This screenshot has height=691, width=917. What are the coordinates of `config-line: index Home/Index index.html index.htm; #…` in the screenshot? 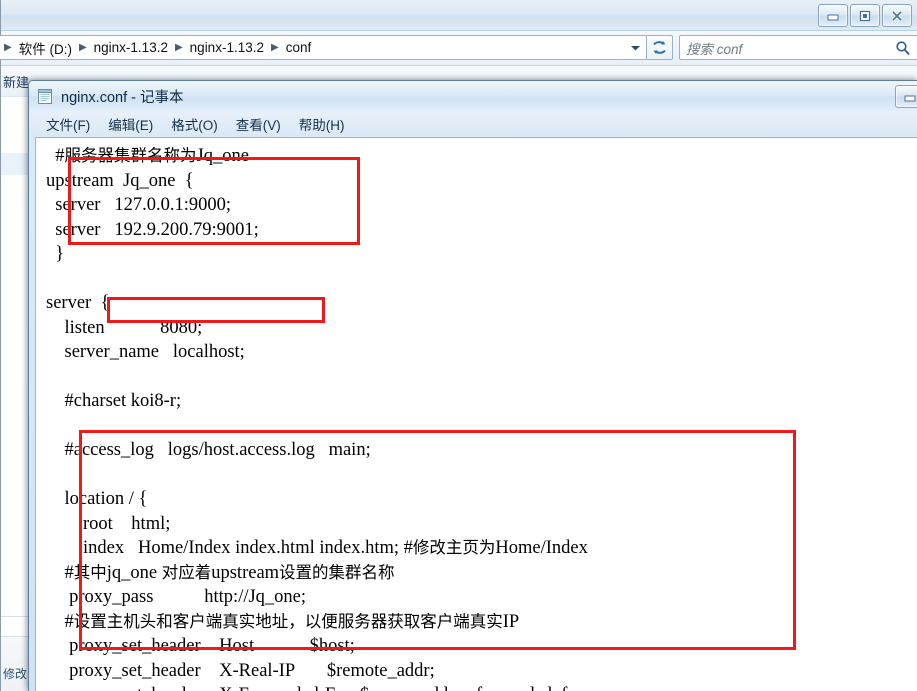 It's located at (317, 548).